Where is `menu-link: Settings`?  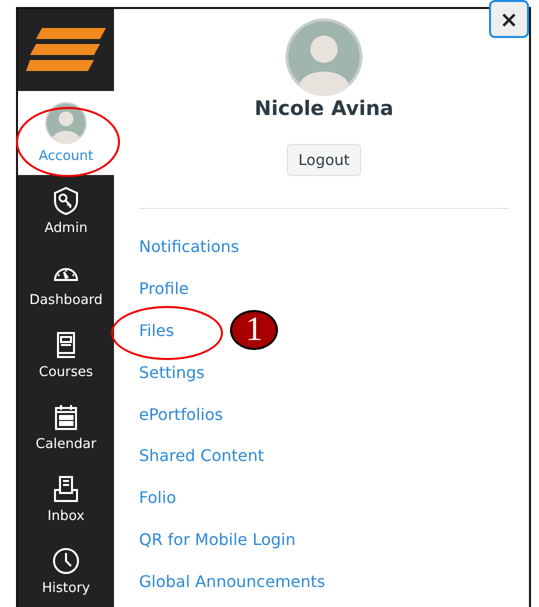
menu-link: Settings is located at coordinates (172, 372).